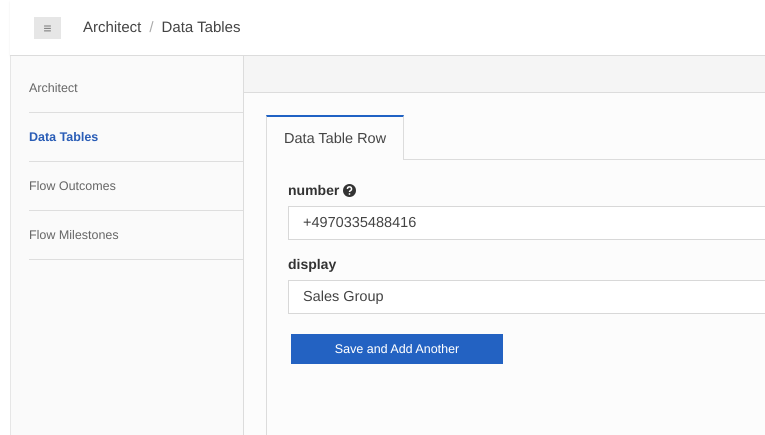  What do you see at coordinates (312, 264) in the screenshot?
I see `field-label: display` at bounding box center [312, 264].